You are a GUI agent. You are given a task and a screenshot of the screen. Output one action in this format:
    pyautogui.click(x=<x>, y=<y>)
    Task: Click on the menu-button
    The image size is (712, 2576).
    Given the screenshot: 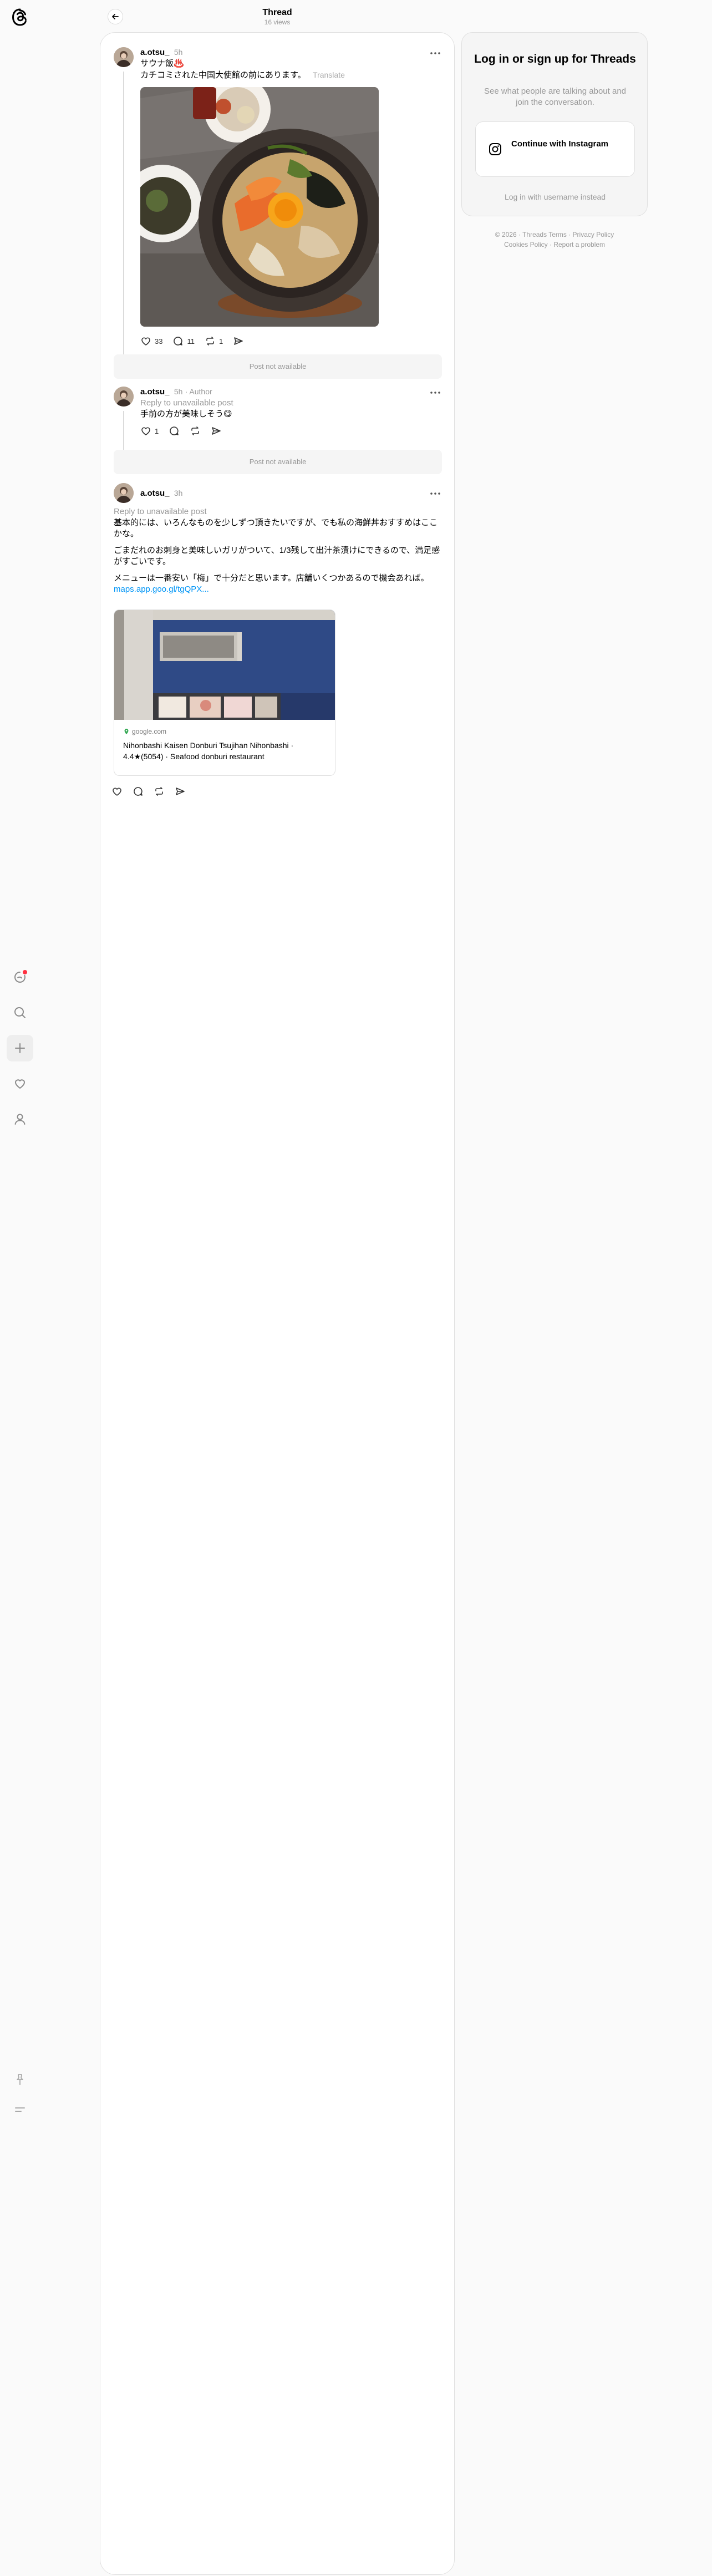 What is the action you would take?
    pyautogui.click(x=20, y=2109)
    